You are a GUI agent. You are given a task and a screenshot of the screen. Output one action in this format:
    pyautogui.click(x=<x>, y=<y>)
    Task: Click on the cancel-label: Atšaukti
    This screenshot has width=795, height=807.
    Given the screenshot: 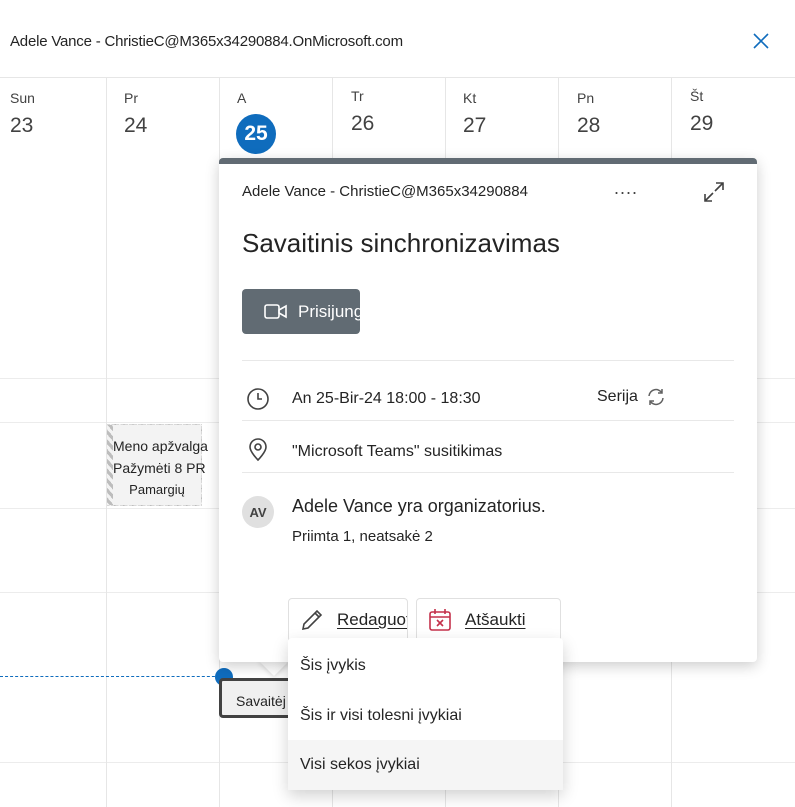 What is the action you would take?
    pyautogui.click(x=495, y=619)
    